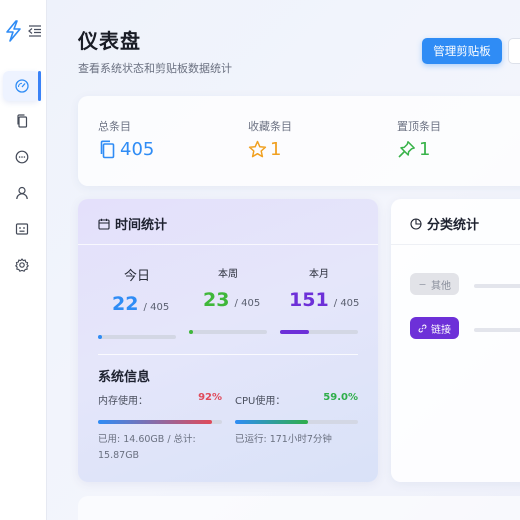  What do you see at coordinates (319, 332) in the screenshot?
I see `month-progress-bar` at bounding box center [319, 332].